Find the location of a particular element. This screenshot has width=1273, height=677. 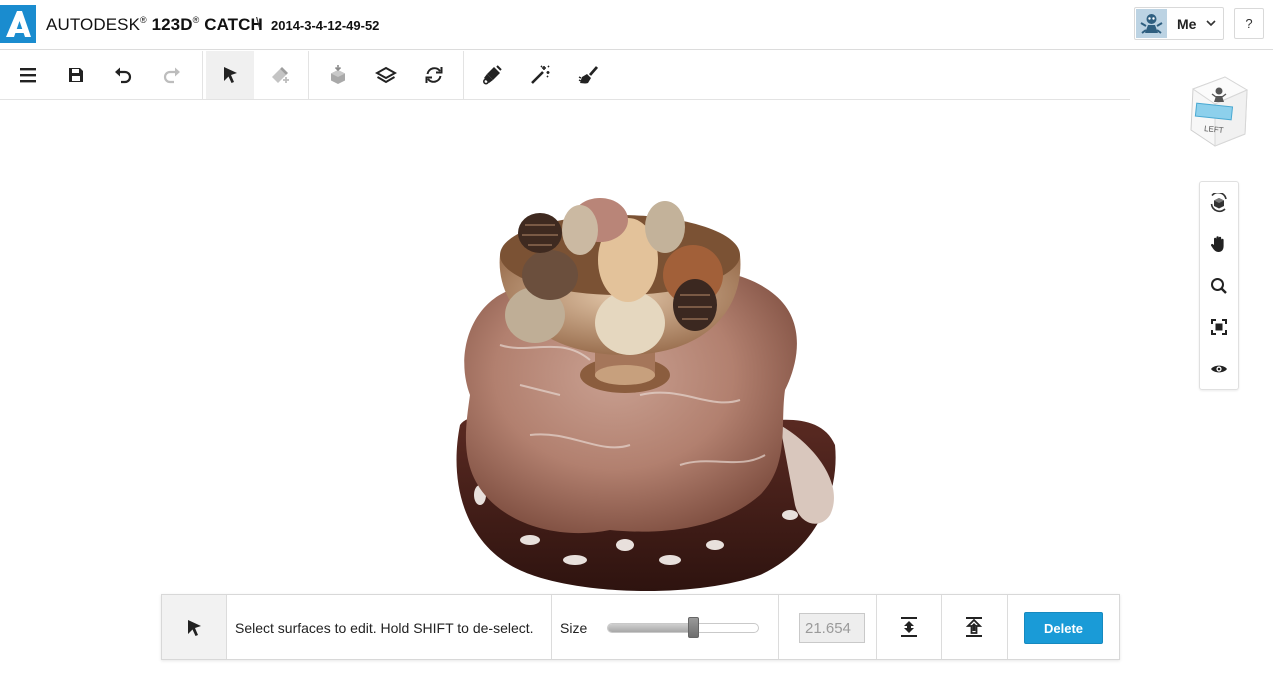

autodesk-logo is located at coordinates (18, 24).